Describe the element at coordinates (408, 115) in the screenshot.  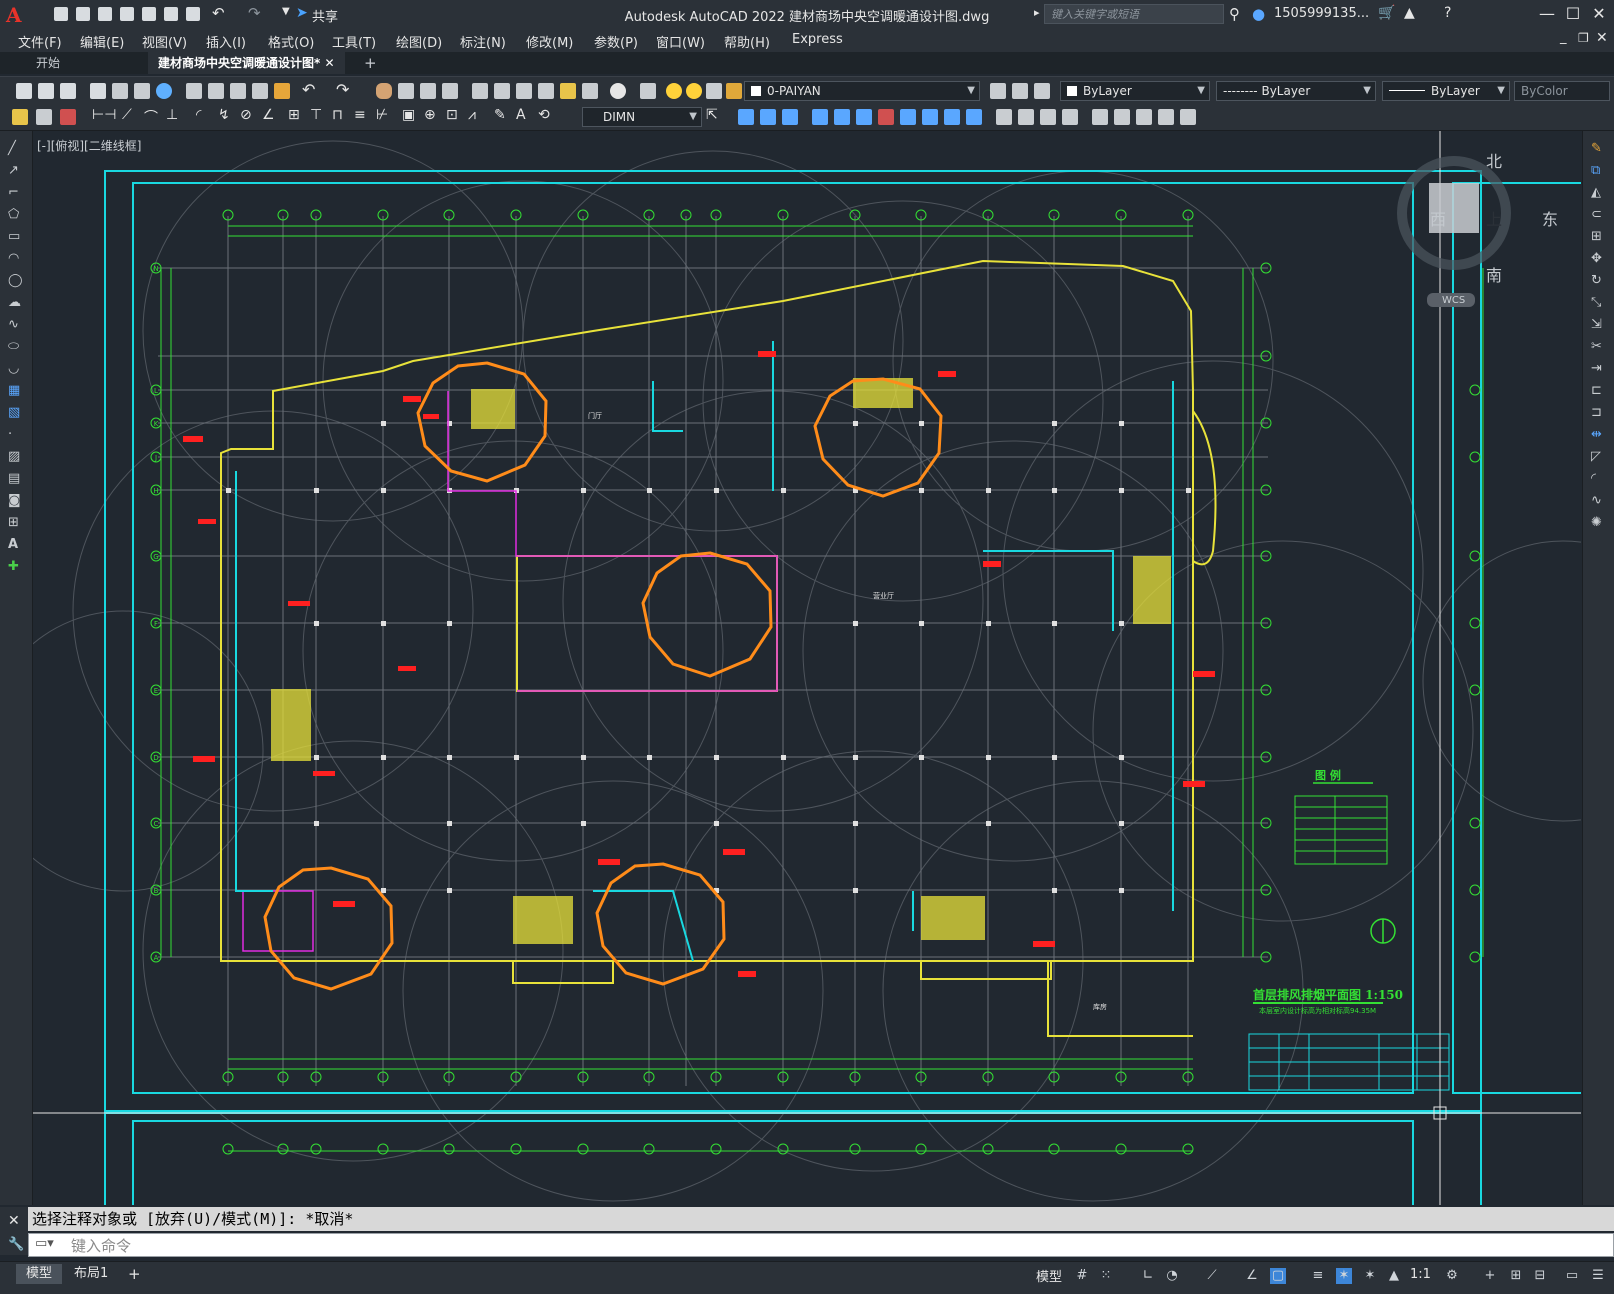
I see `tolerance-icon: ▣` at that location.